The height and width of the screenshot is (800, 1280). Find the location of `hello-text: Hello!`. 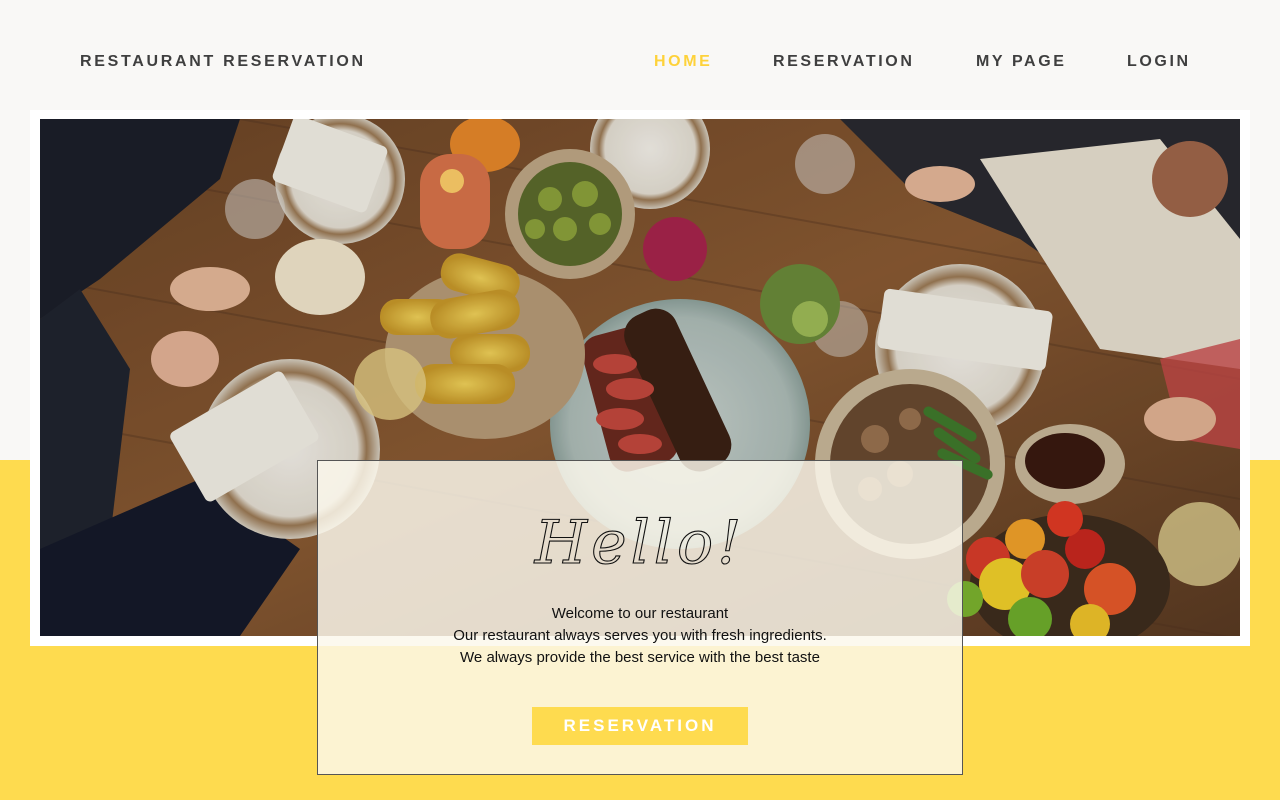

hello-text: Hello! is located at coordinates (639, 543).